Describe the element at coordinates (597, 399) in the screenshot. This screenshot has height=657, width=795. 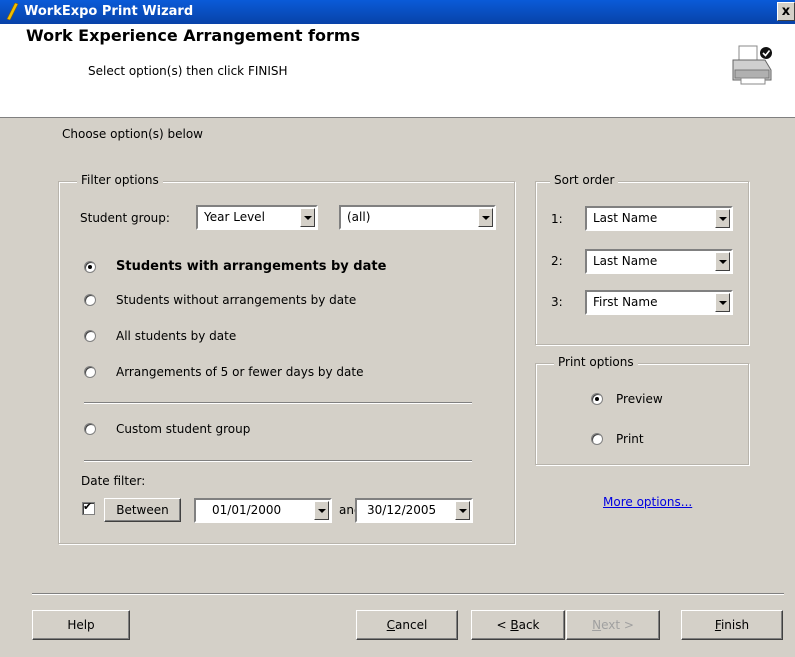
I see `radio-preview` at that location.